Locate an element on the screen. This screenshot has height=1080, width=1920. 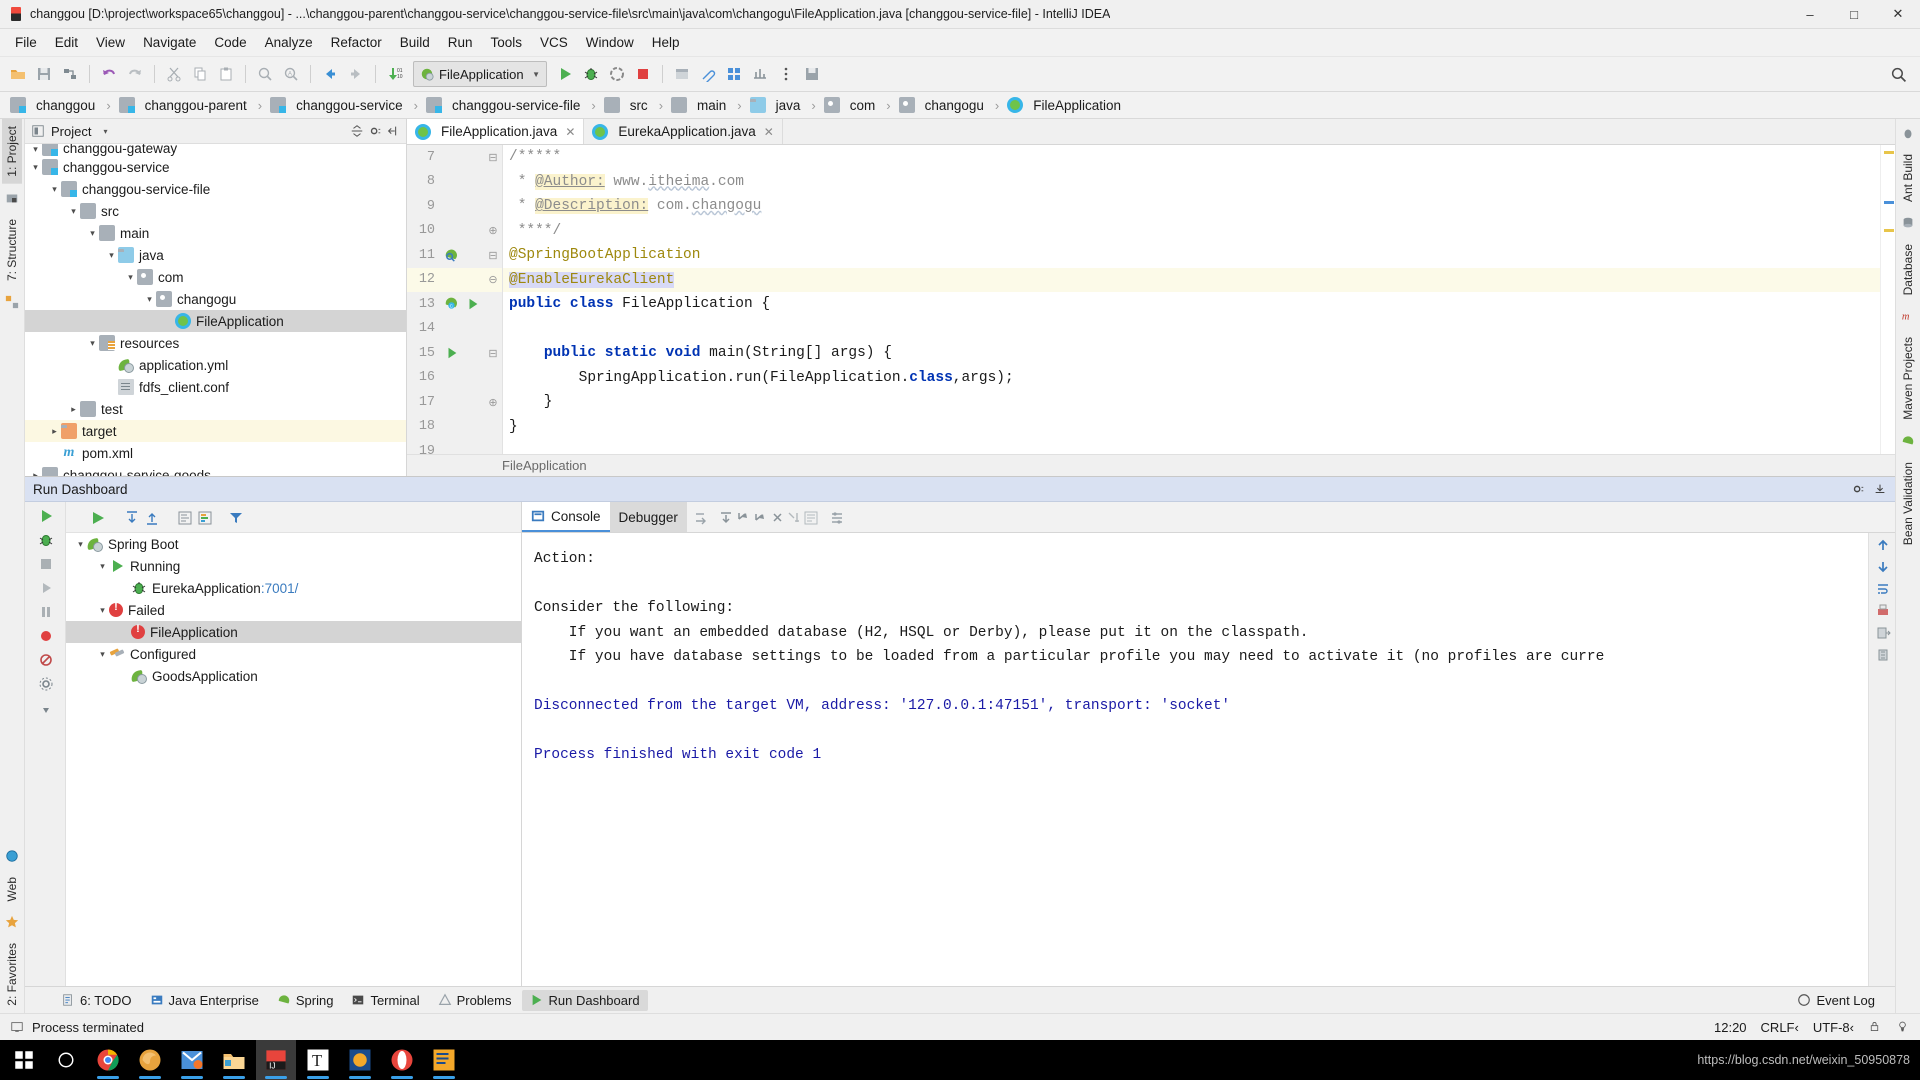
menu-navigate: Navigate is located at coordinates (169, 42).